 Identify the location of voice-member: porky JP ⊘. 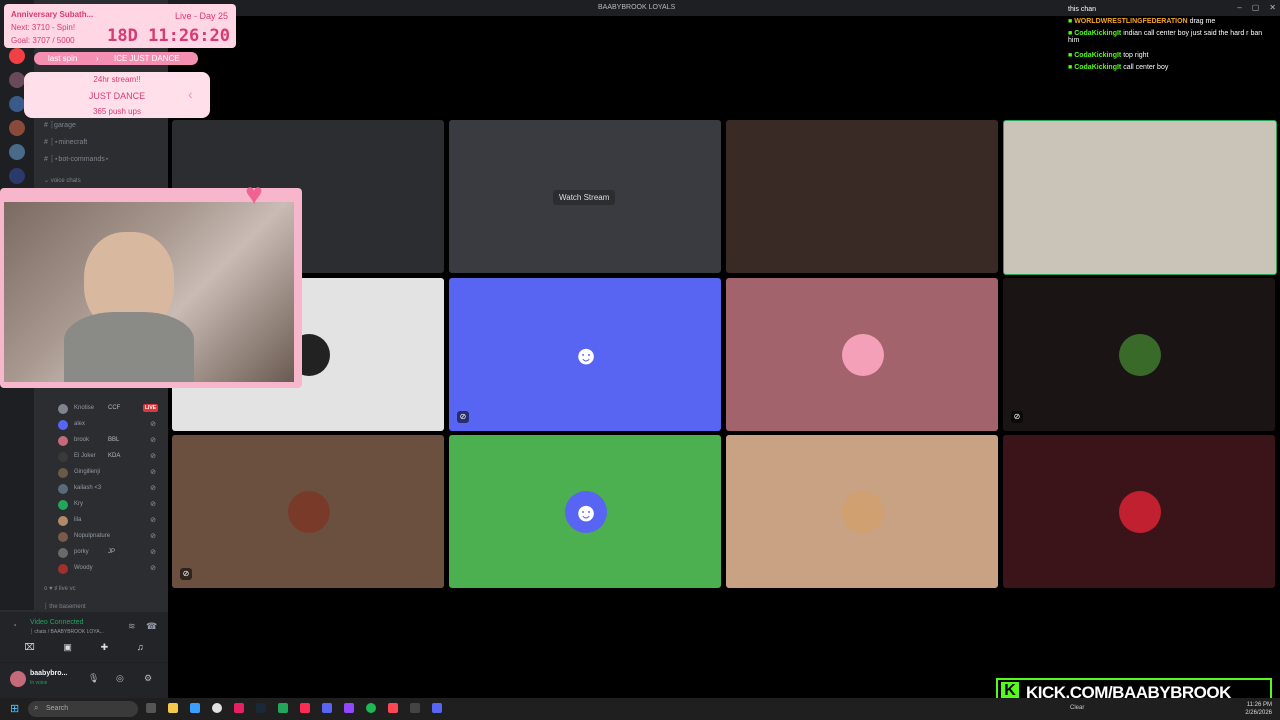
(110, 553).